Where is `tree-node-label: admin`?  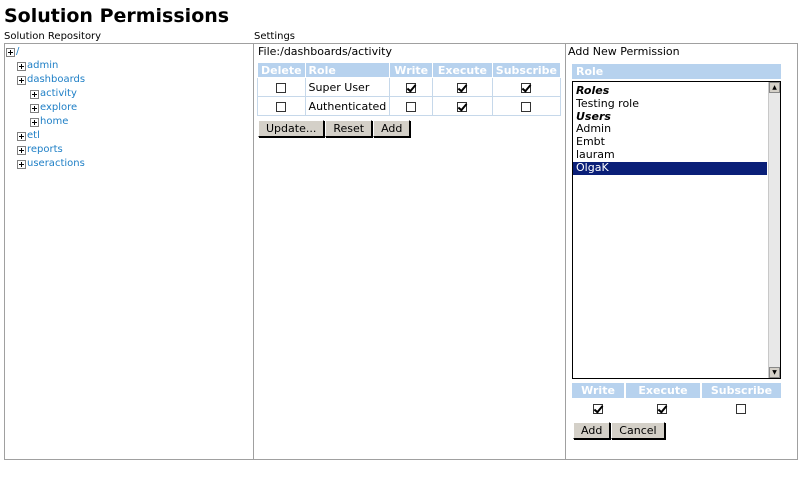 tree-node-label: admin is located at coordinates (42, 66).